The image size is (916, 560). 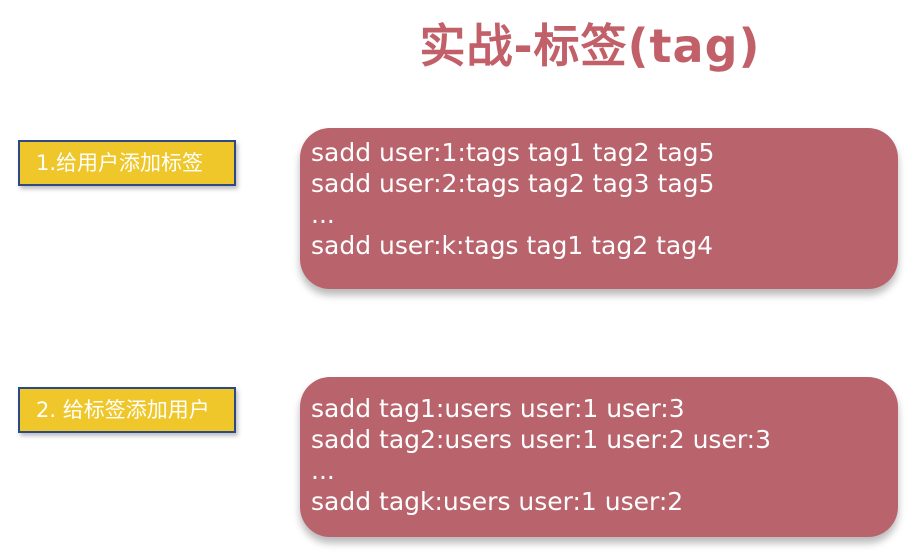 What do you see at coordinates (513, 152) in the screenshot?
I see `command-line: sadd user:1:tags tag1 tag2 tag5` at bounding box center [513, 152].